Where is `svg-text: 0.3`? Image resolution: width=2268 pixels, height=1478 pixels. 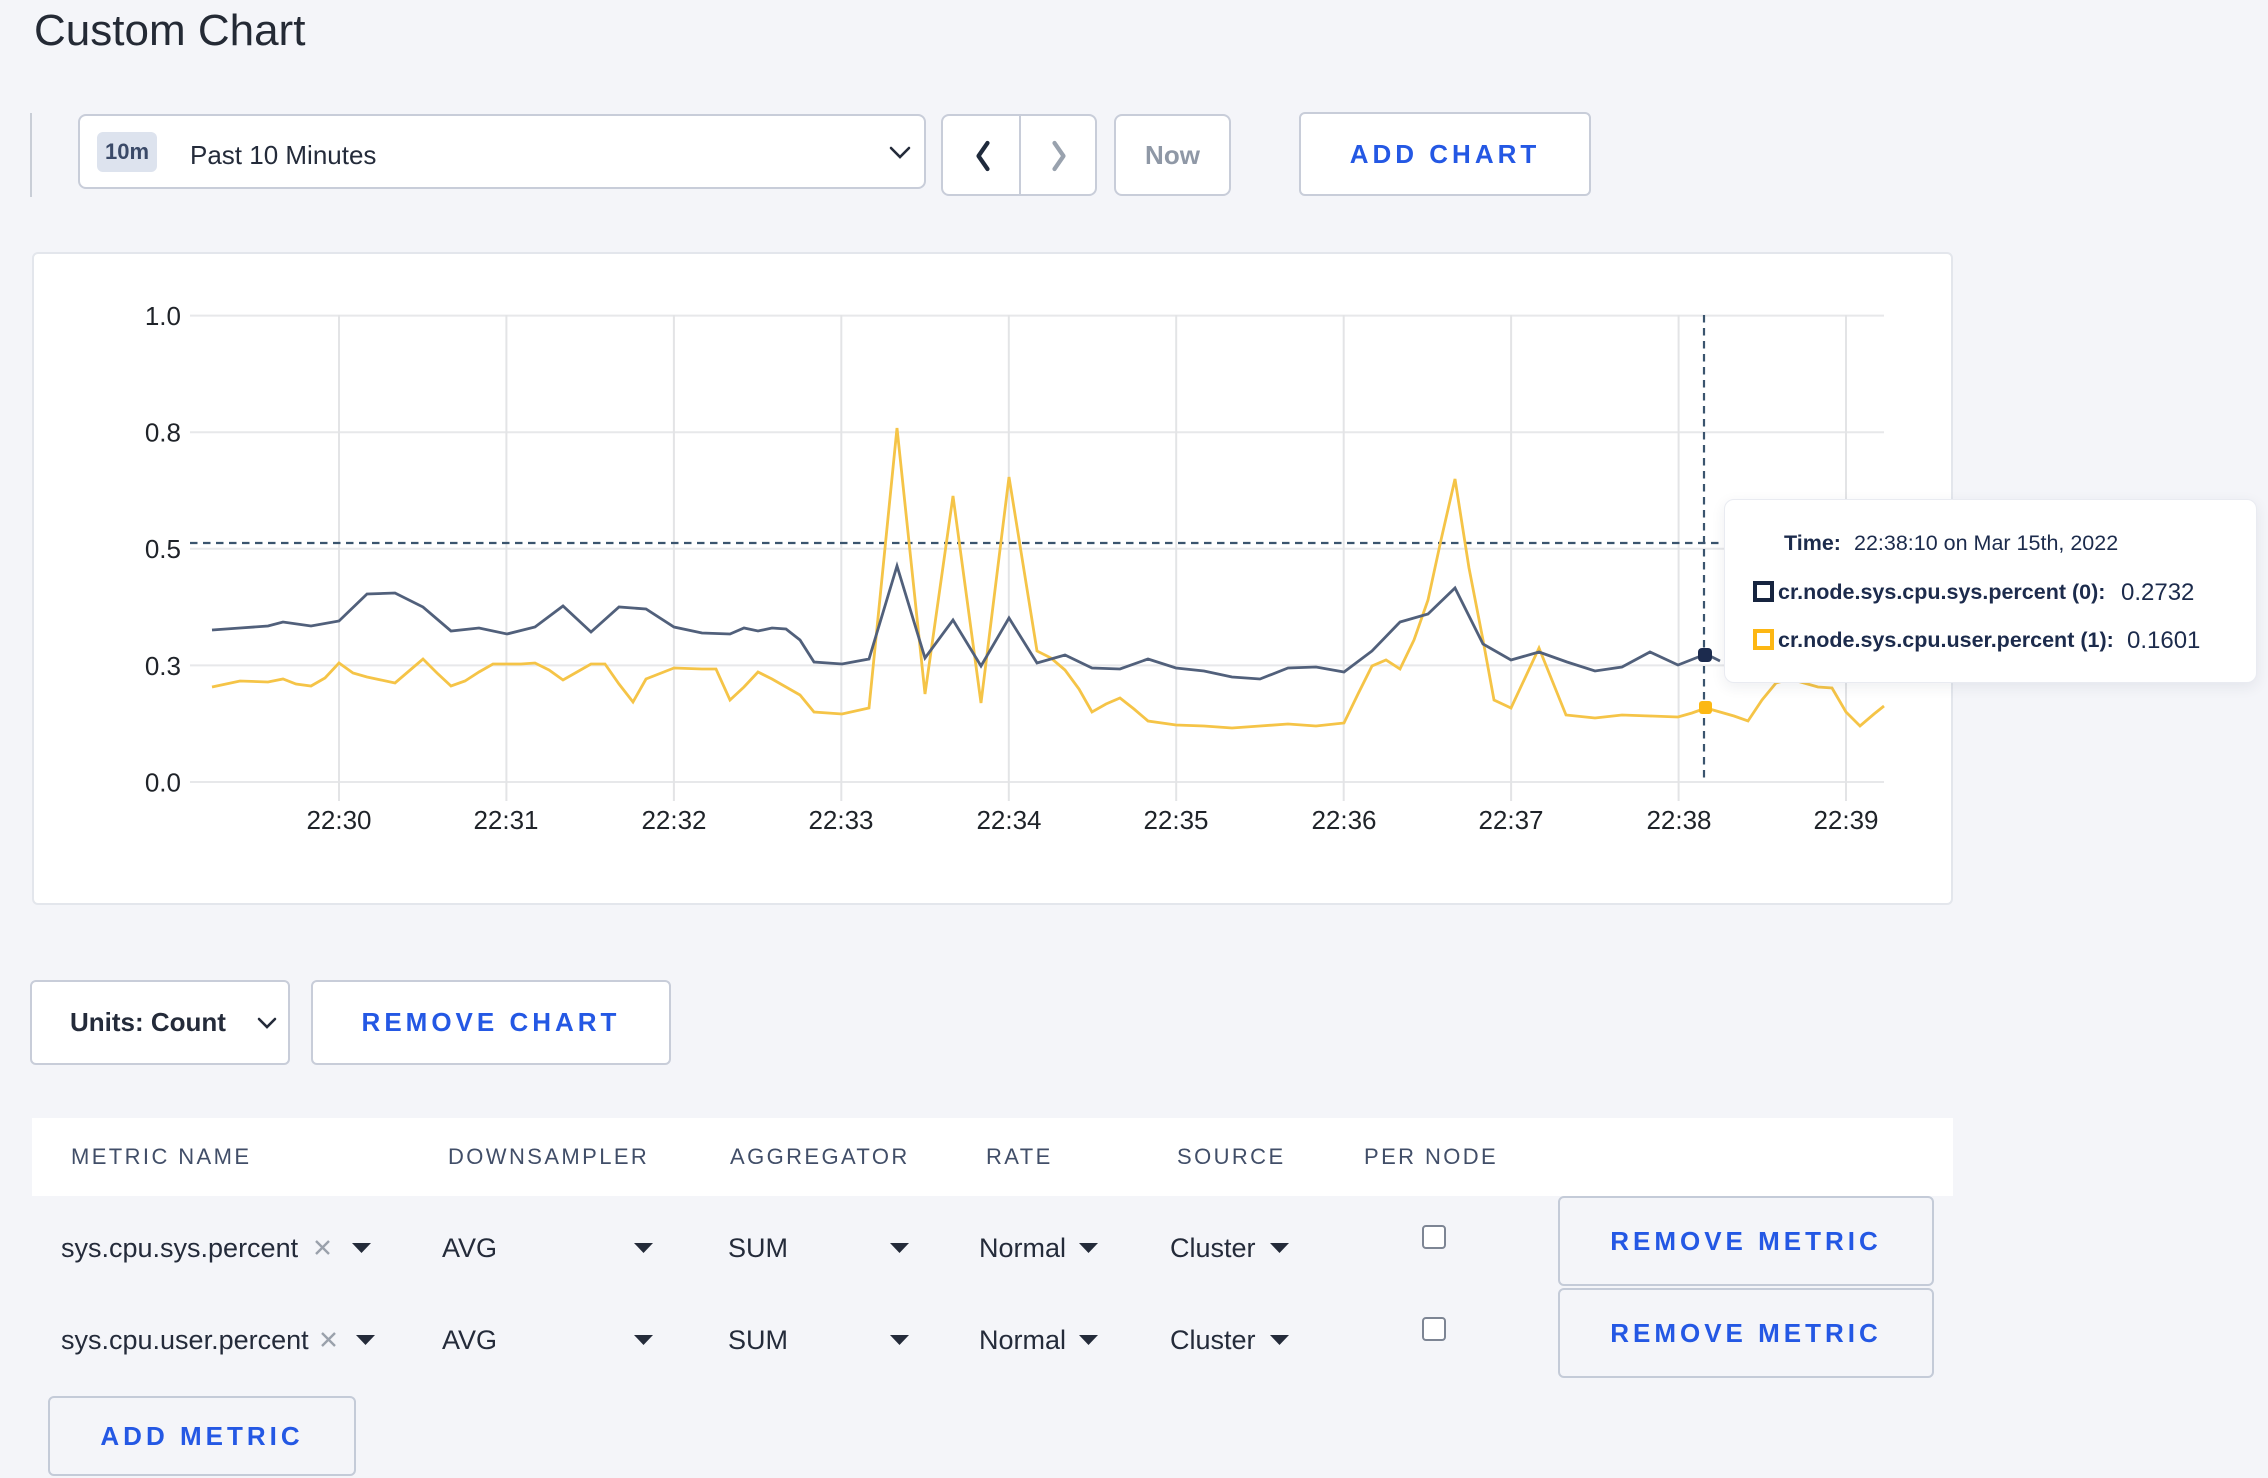 svg-text: 0.3 is located at coordinates (163, 666).